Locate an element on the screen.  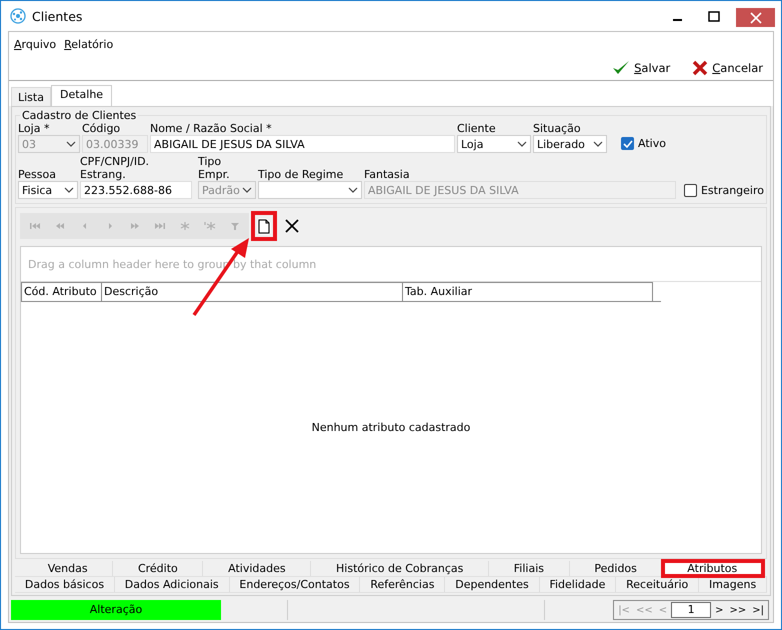
tab: Dados Adicionais is located at coordinates (172, 584).